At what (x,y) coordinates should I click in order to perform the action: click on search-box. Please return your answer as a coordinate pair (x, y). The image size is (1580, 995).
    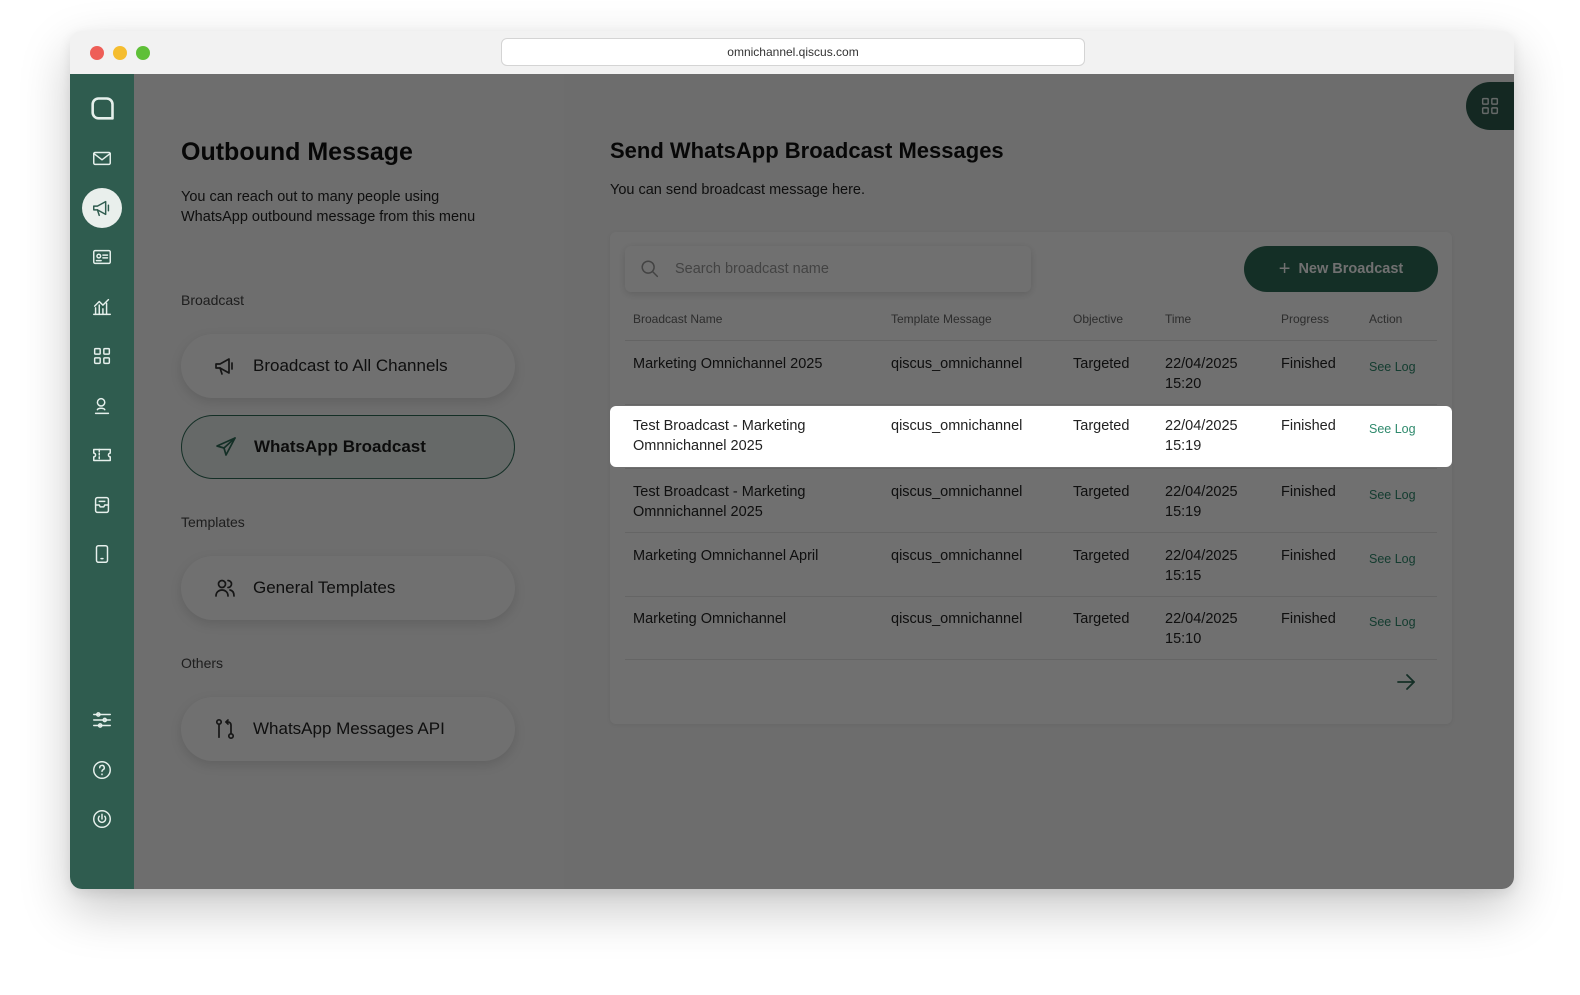
    Looking at the image, I should click on (828, 269).